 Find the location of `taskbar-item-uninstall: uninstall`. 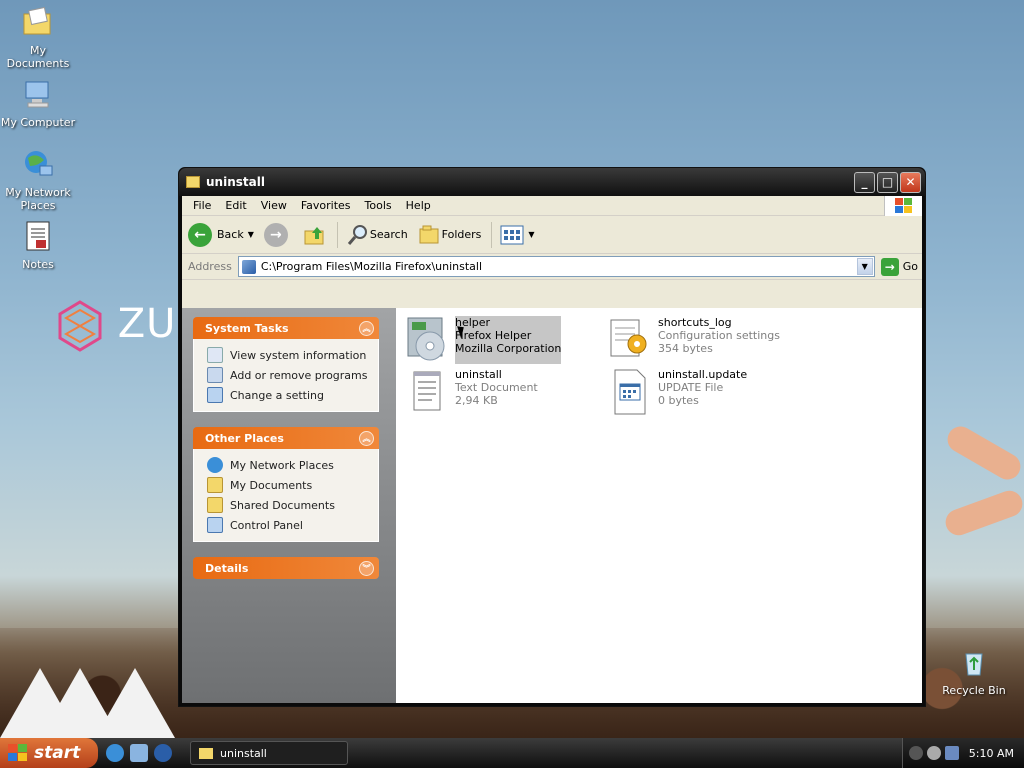

taskbar-item-uninstall: uninstall is located at coordinates (269, 753).